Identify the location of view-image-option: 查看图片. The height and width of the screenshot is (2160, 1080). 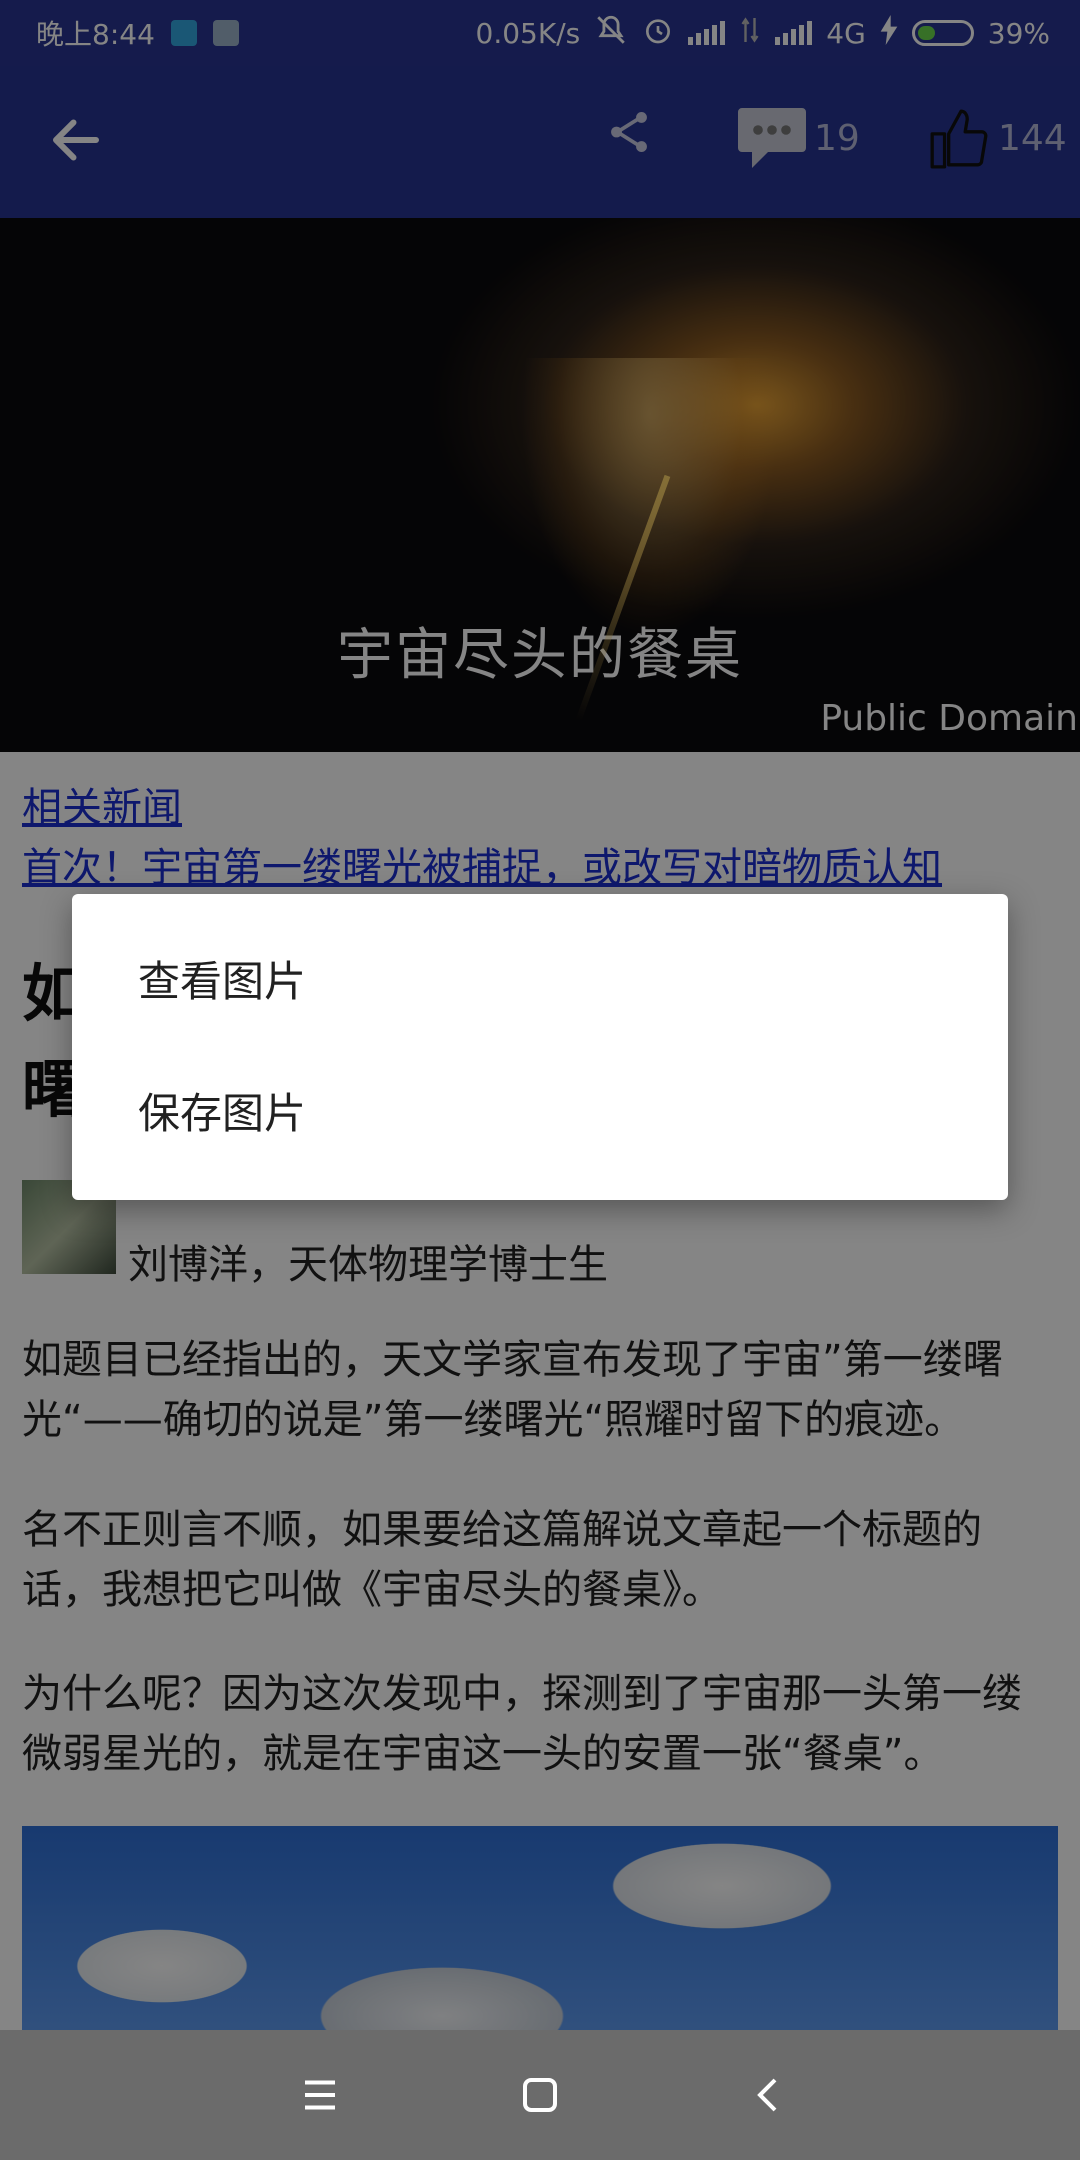
(540, 982).